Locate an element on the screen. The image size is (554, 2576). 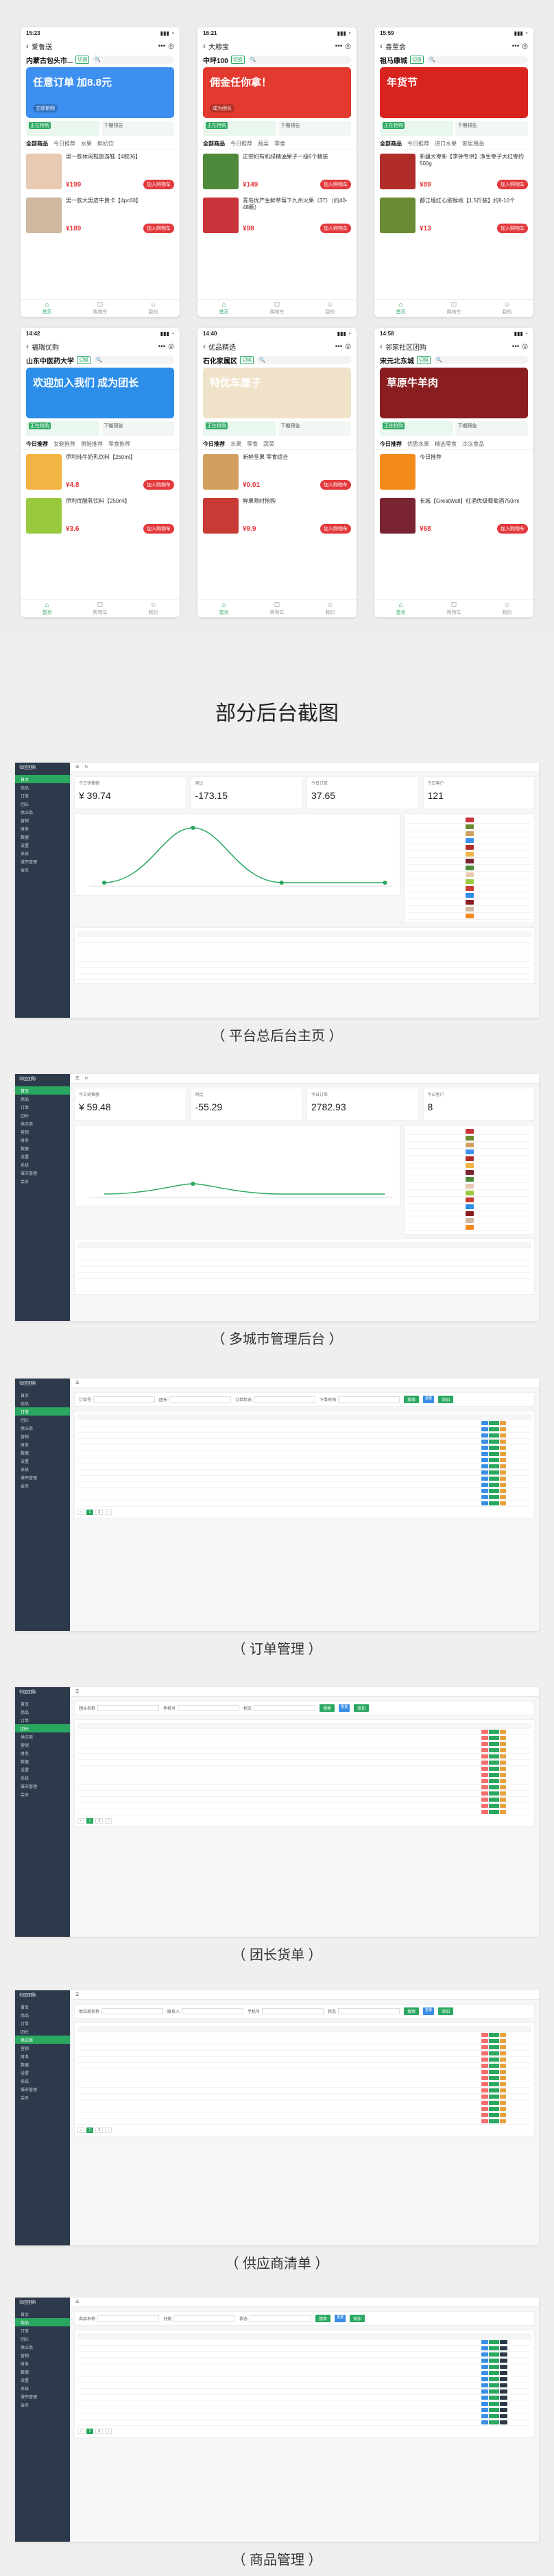
nav-item: ⛋ 购物车 is located at coordinates (454, 308).